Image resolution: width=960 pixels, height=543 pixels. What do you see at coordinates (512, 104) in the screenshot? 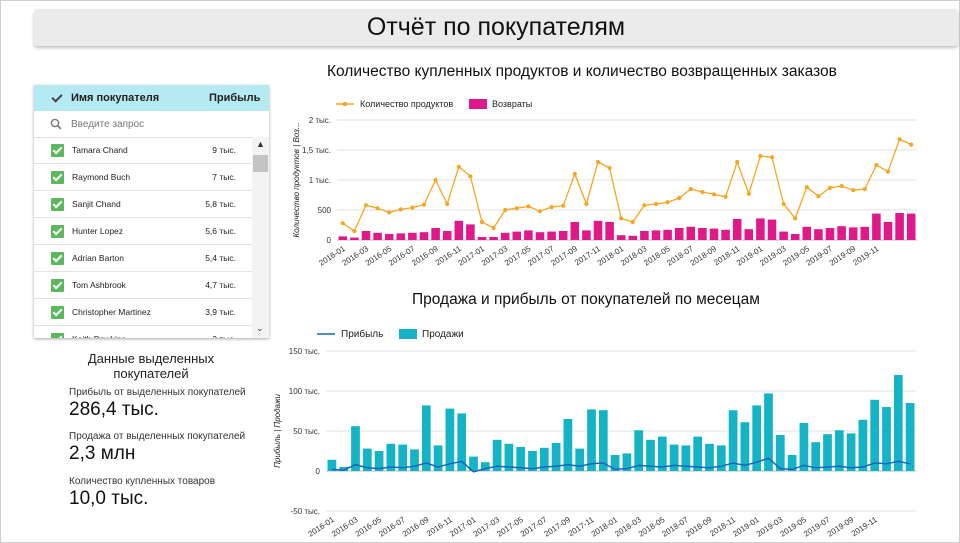
I see `legend-bar-label: Возвраты` at bounding box center [512, 104].